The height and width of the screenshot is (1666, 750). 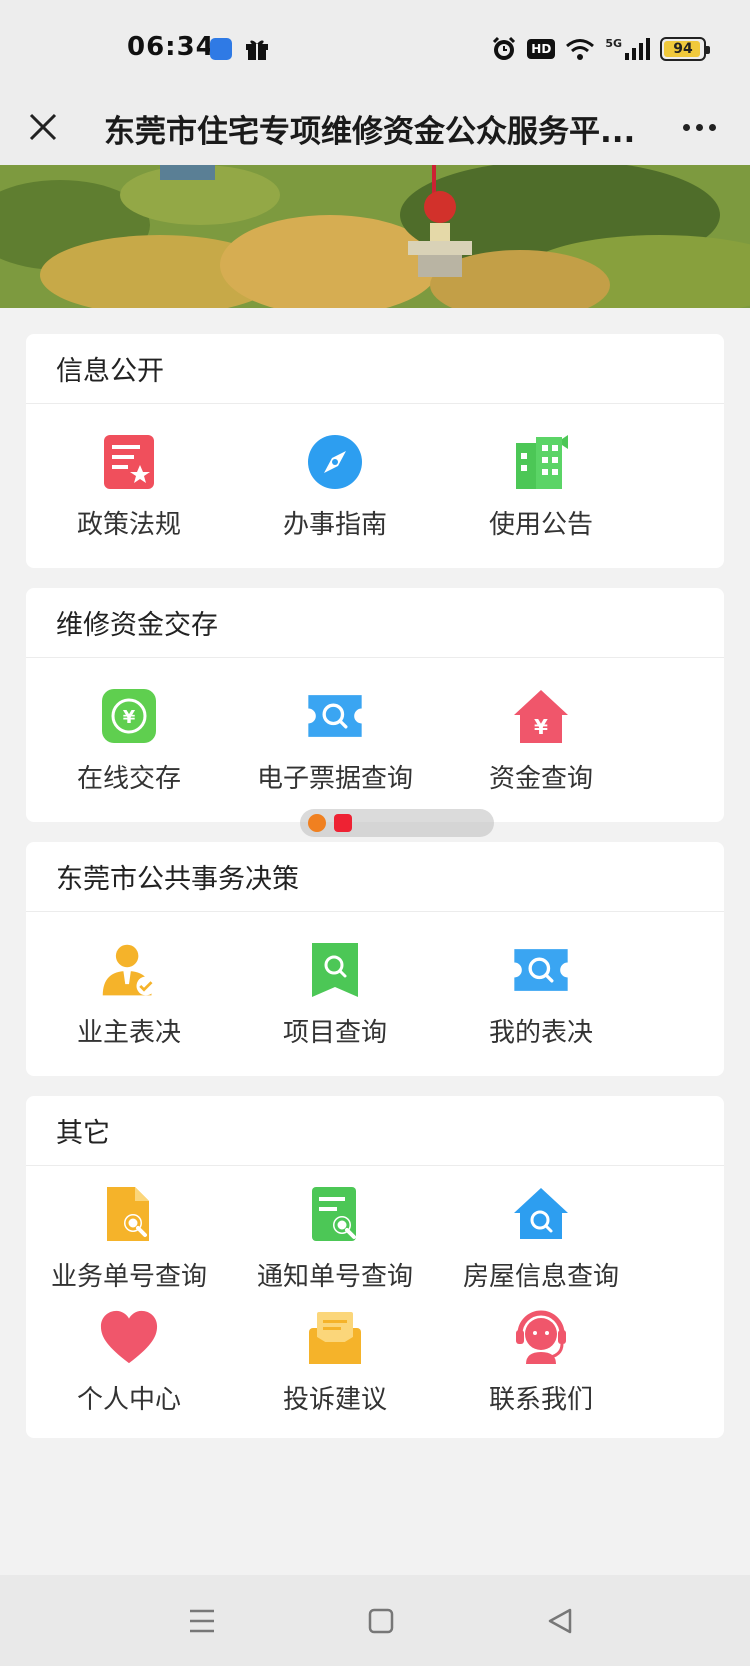 I want to click on section-grid: 业主表决 项目查询 我的表决, so click(x=375, y=980).